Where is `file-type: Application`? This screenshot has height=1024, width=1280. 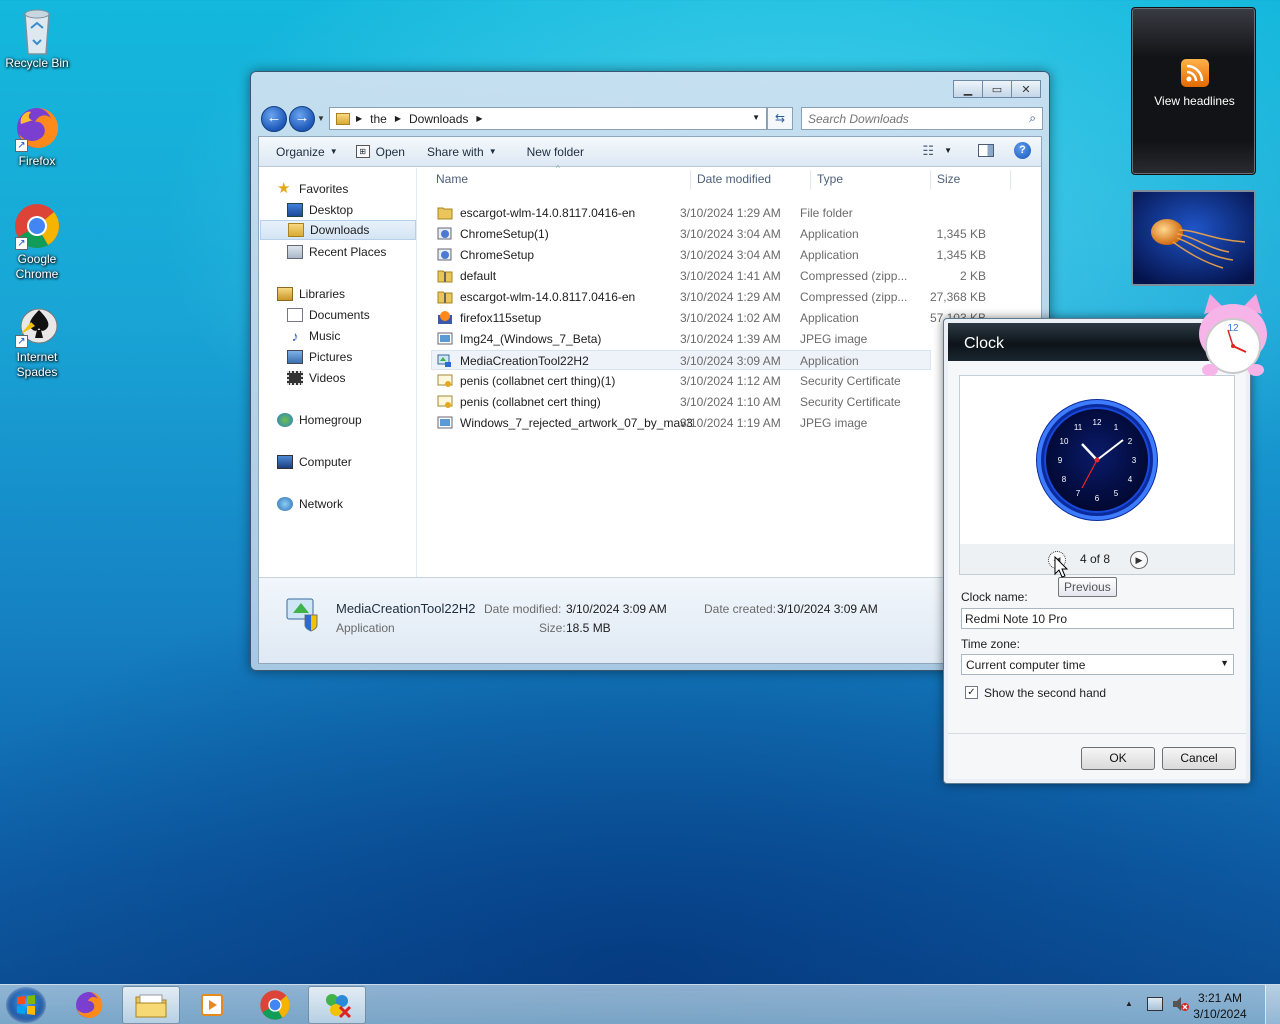
file-type: Application is located at coordinates (829, 255).